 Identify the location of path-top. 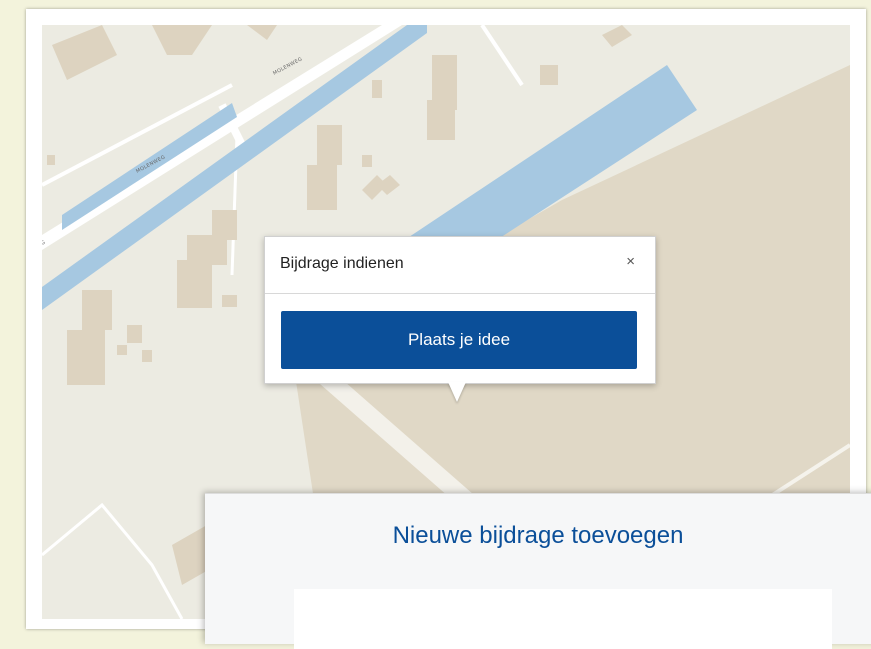
(502, 56).